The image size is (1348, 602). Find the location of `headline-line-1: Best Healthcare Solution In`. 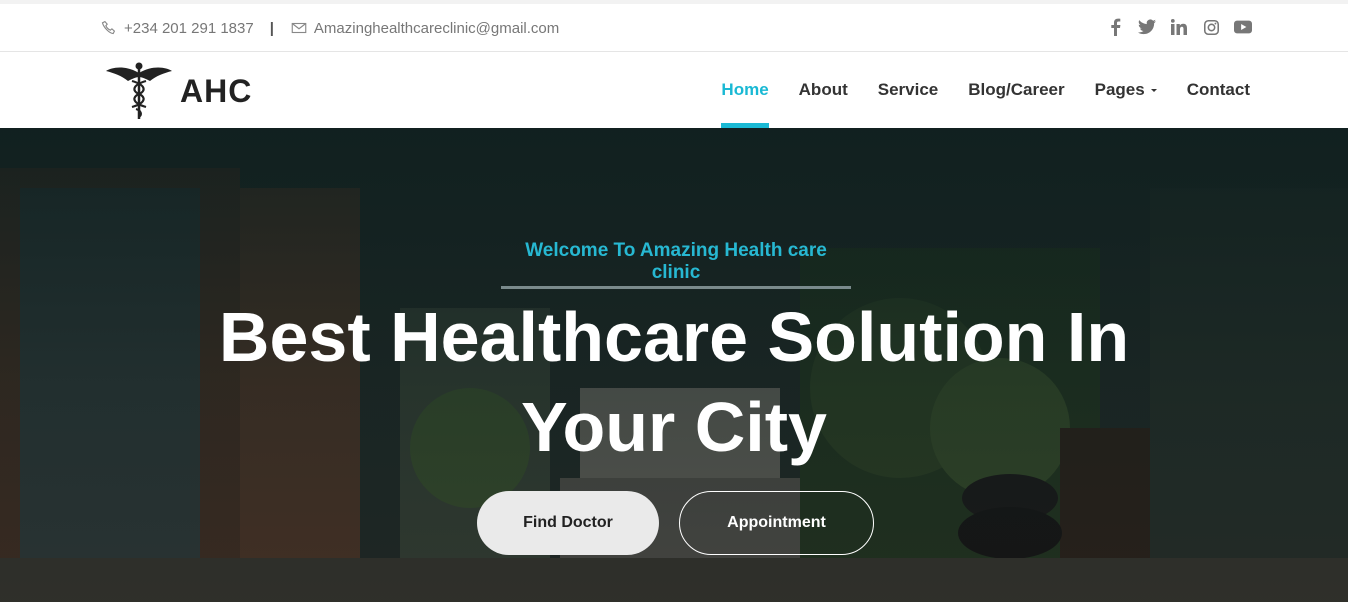

headline-line-1: Best Healthcare Solution In is located at coordinates (674, 337).